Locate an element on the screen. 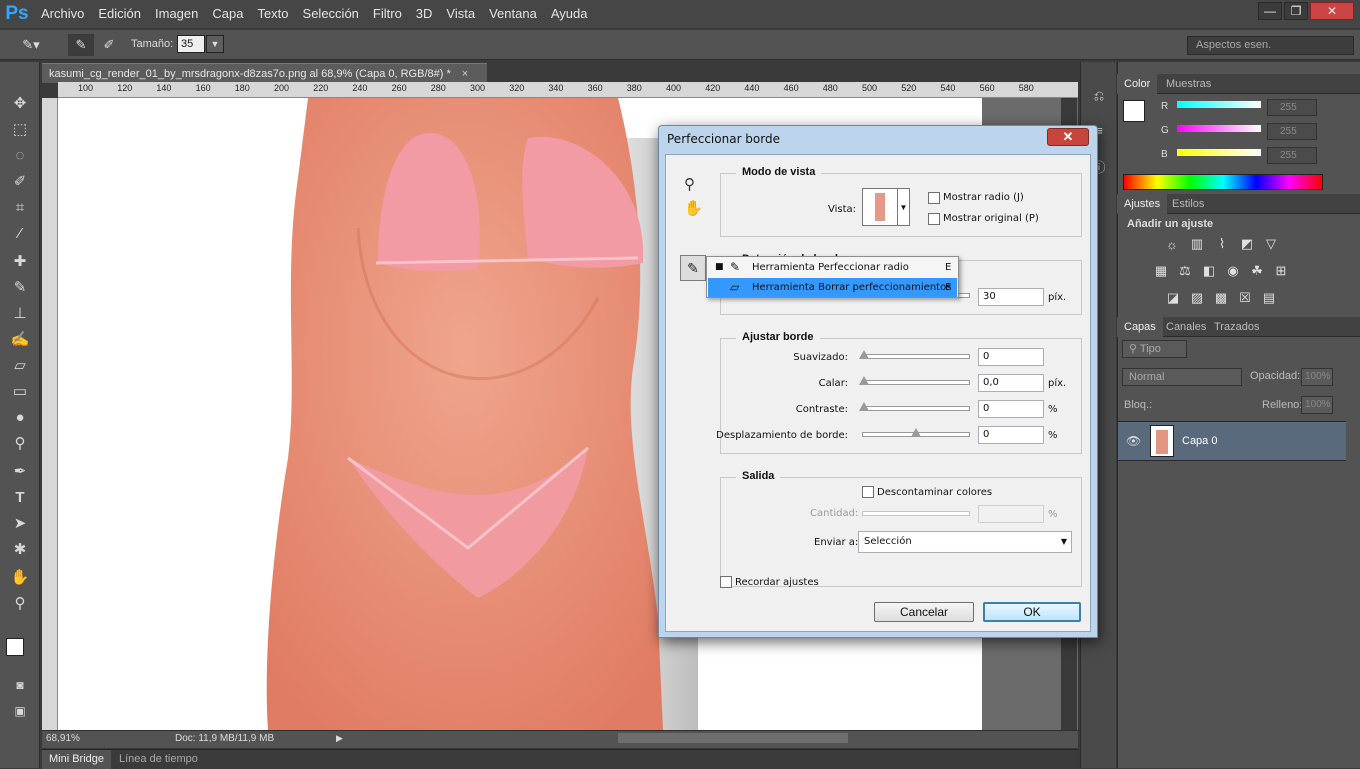  screen-mode-icon: ▣ is located at coordinates (20, 711).